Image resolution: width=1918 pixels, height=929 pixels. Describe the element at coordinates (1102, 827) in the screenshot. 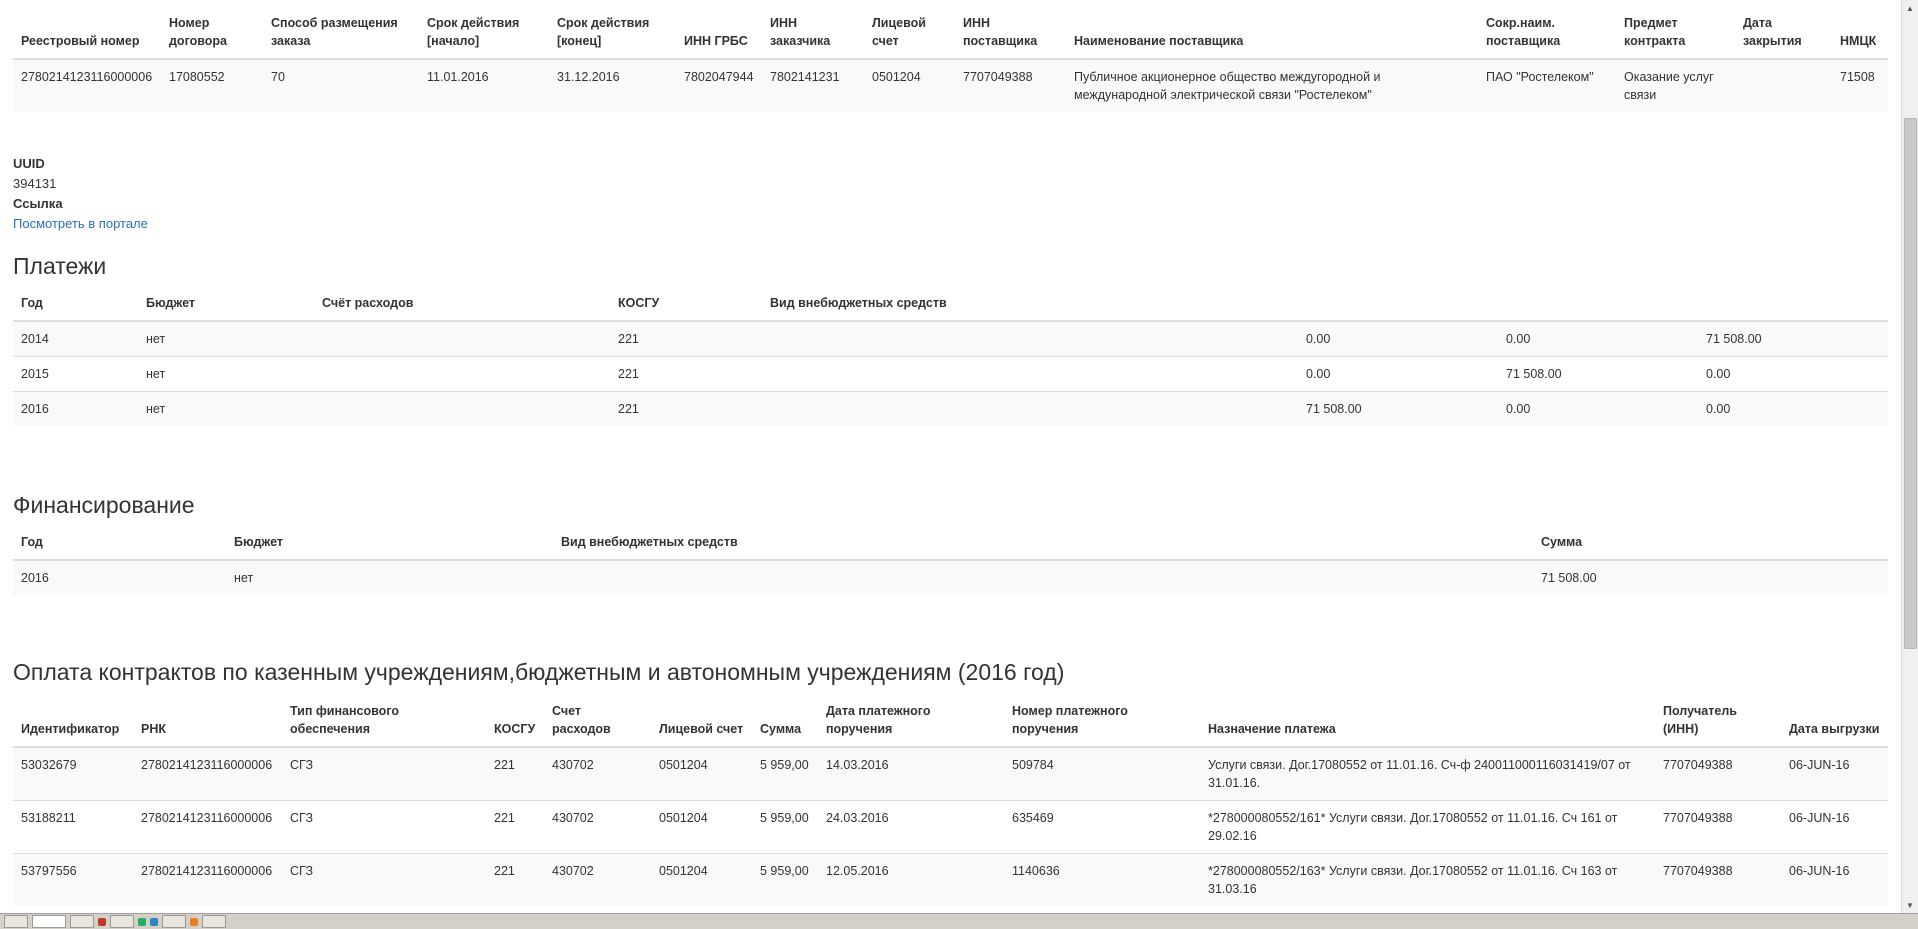

I see `cell-payment-order-number: 635469` at that location.